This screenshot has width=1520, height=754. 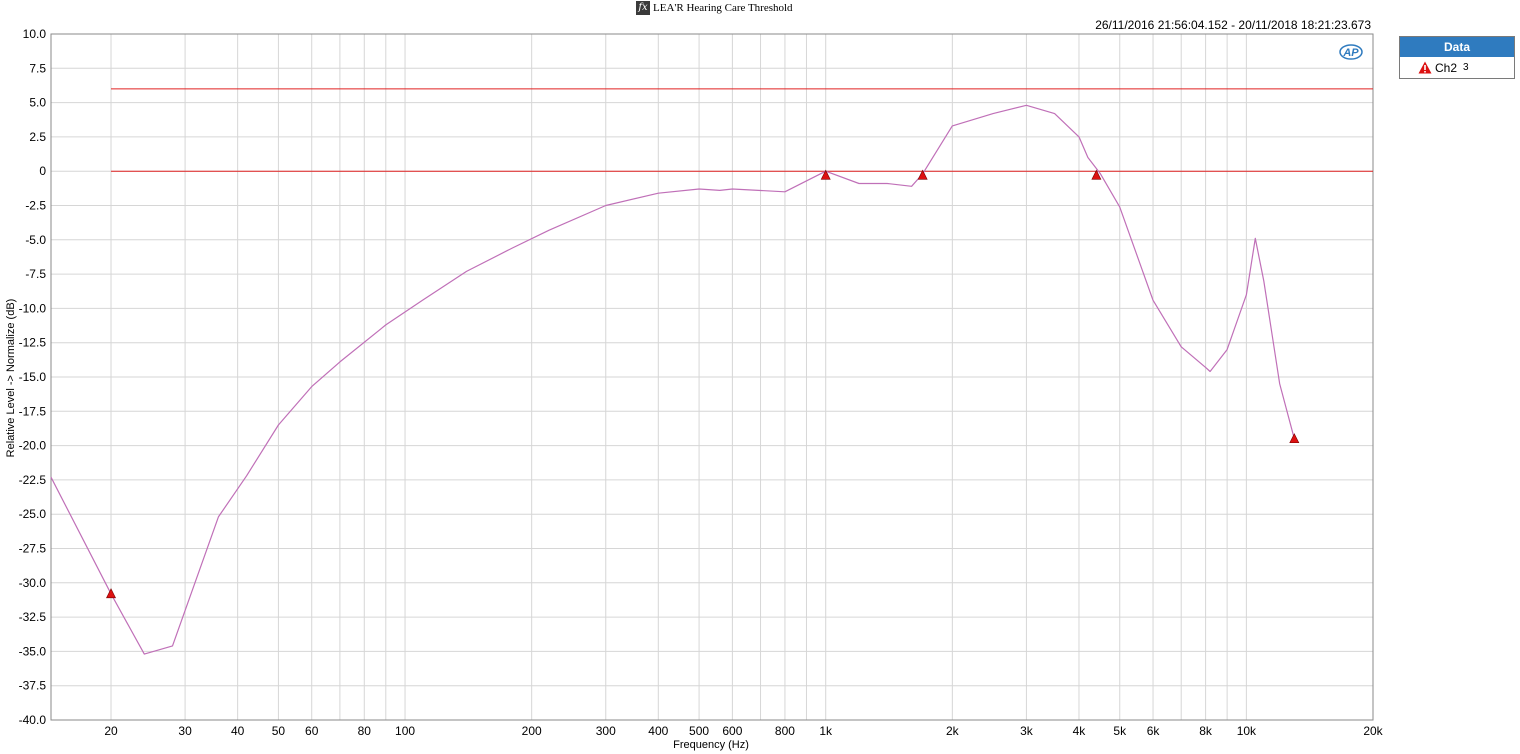 I want to click on y-tick-label: 2.5, so click(x=37, y=137).